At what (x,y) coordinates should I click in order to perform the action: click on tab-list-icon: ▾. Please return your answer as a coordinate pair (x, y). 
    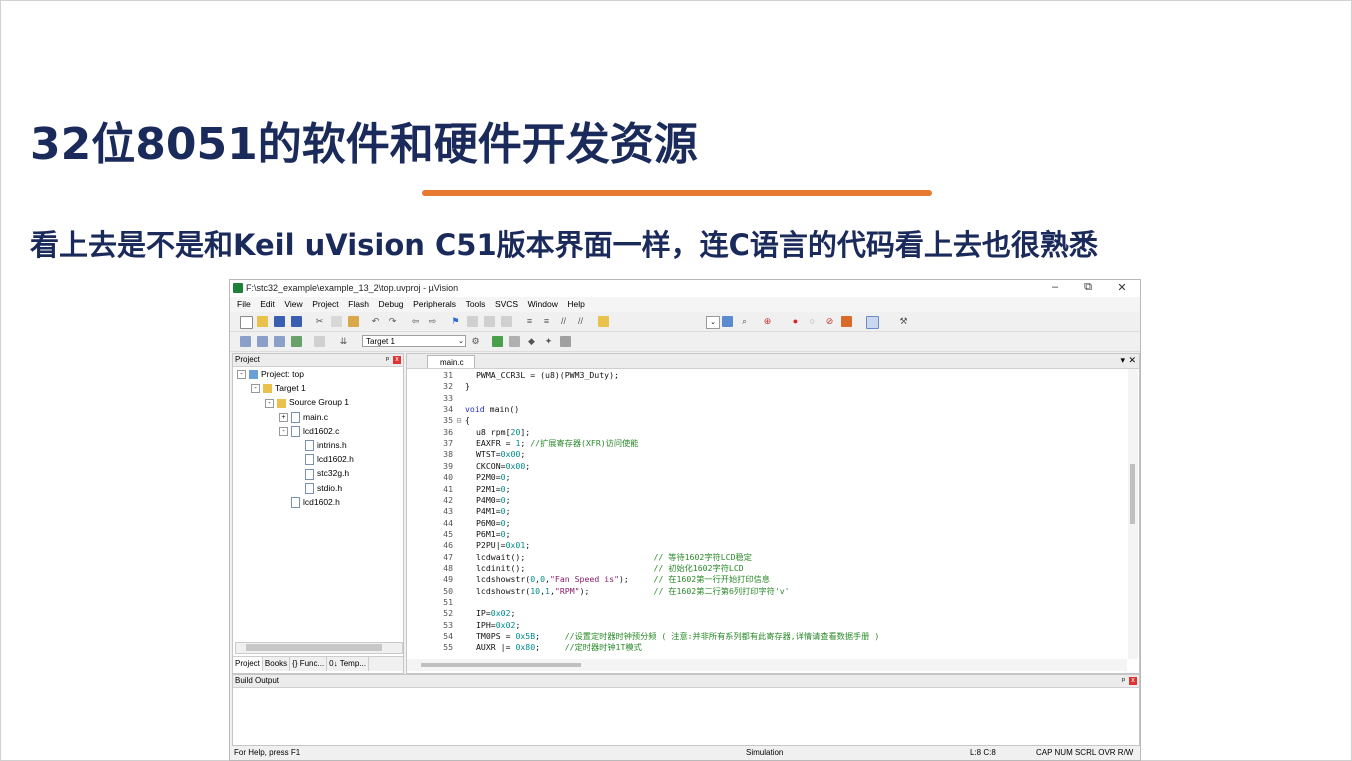
    Looking at the image, I should click on (1122, 360).